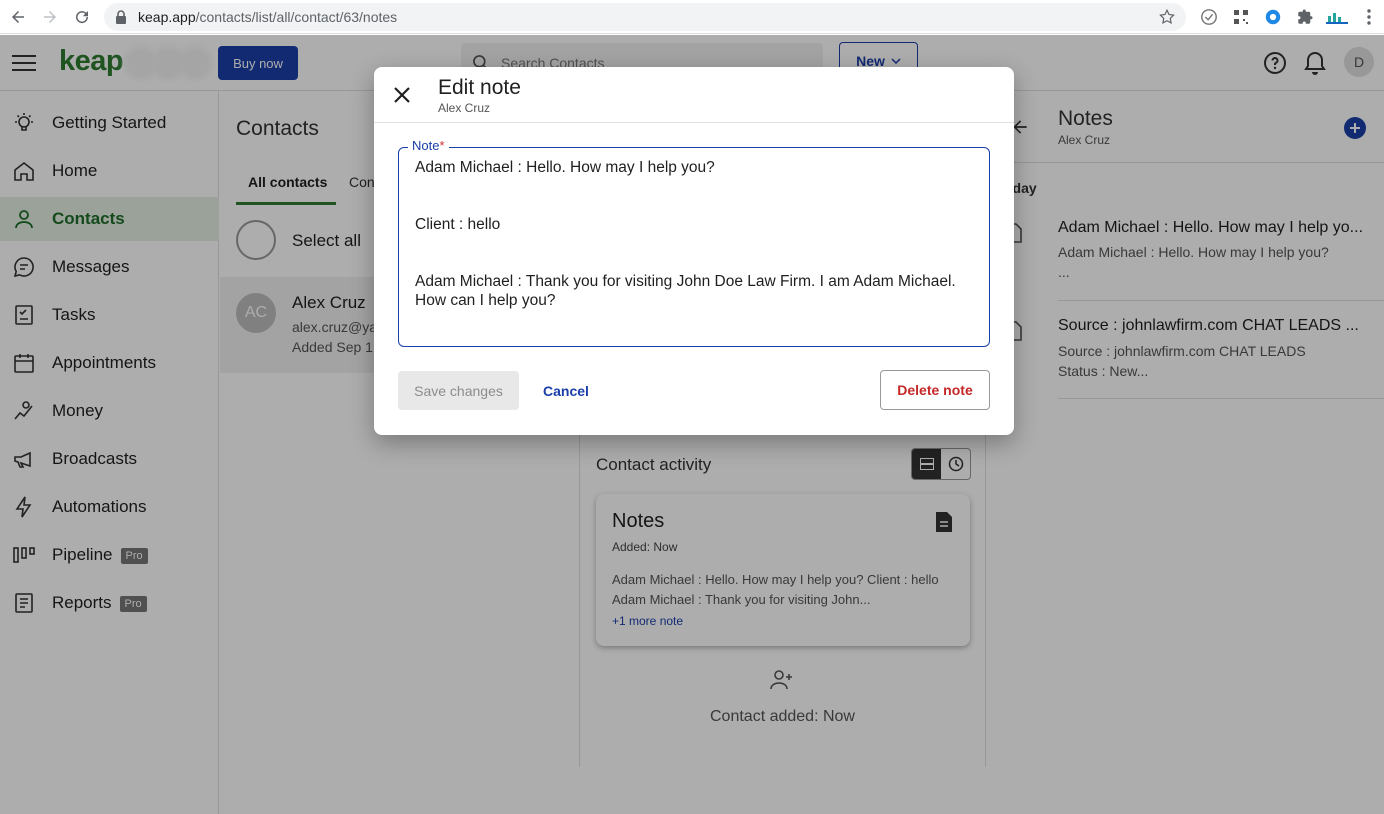 The image size is (1384, 814). What do you see at coordinates (82, 17) in the screenshot?
I see `reload-icon` at bounding box center [82, 17].